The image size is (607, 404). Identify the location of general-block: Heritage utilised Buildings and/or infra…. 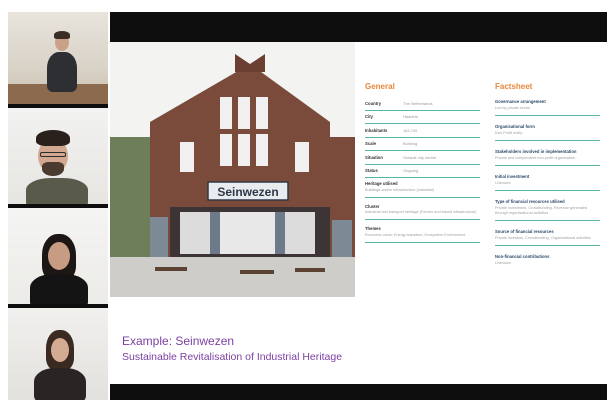
(422, 188).